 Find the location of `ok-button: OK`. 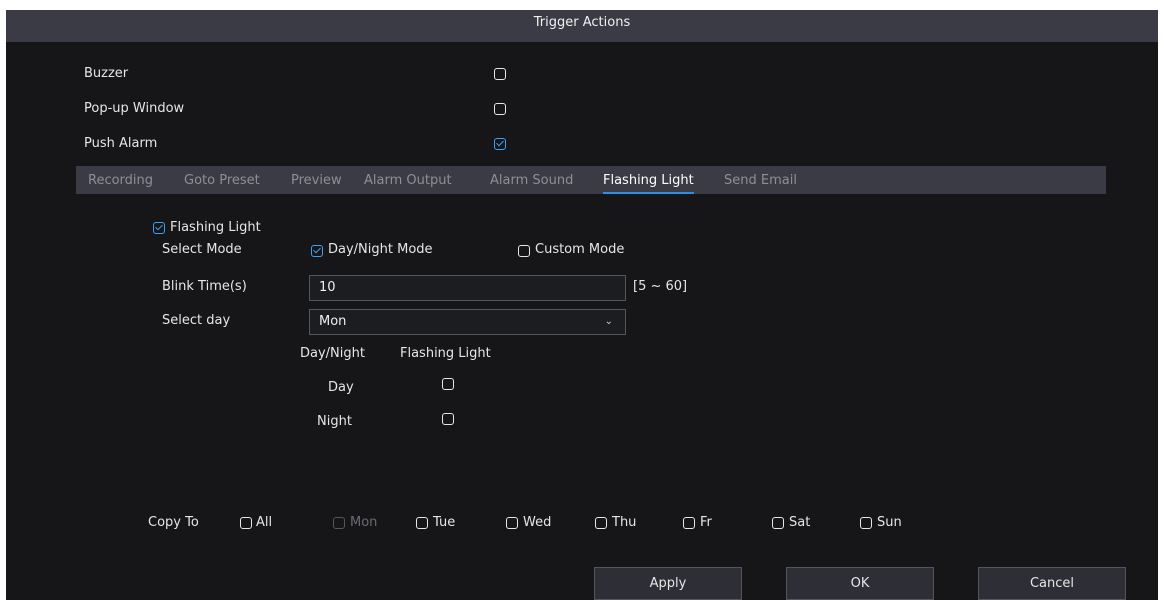

ok-button: OK is located at coordinates (860, 583).